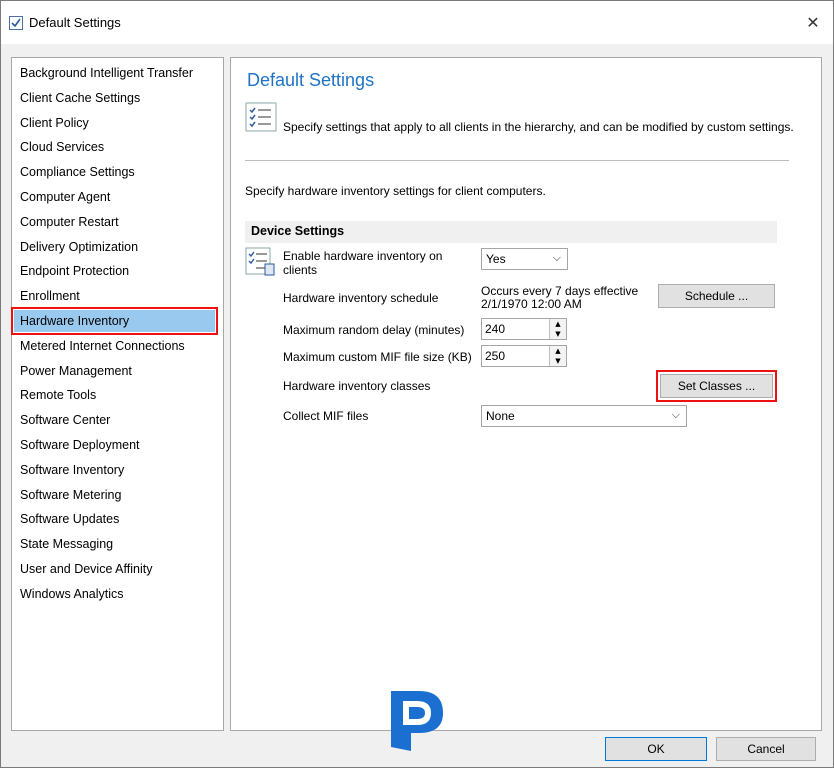 The width and height of the screenshot is (834, 768). I want to click on sidebar-item-user-and-device-affinity: User and Device Affinity, so click(86, 569).